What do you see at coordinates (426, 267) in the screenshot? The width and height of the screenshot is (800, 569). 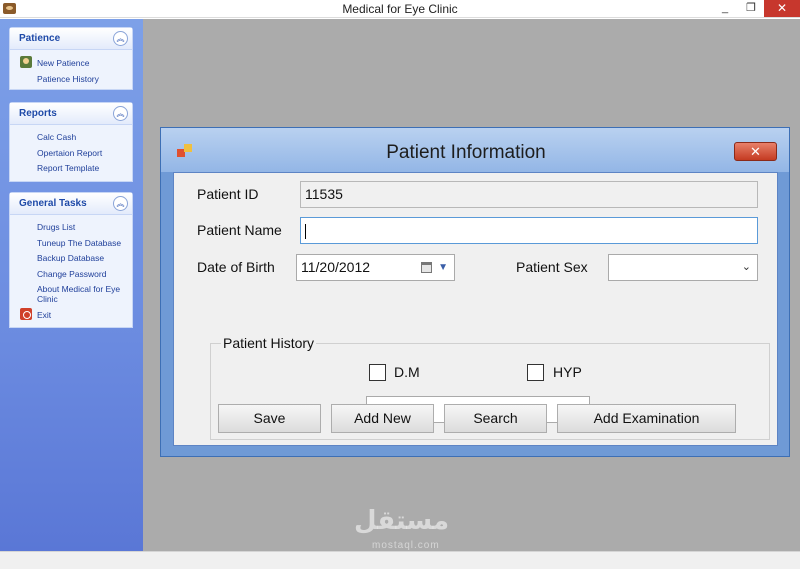 I see `calendar-icon` at bounding box center [426, 267].